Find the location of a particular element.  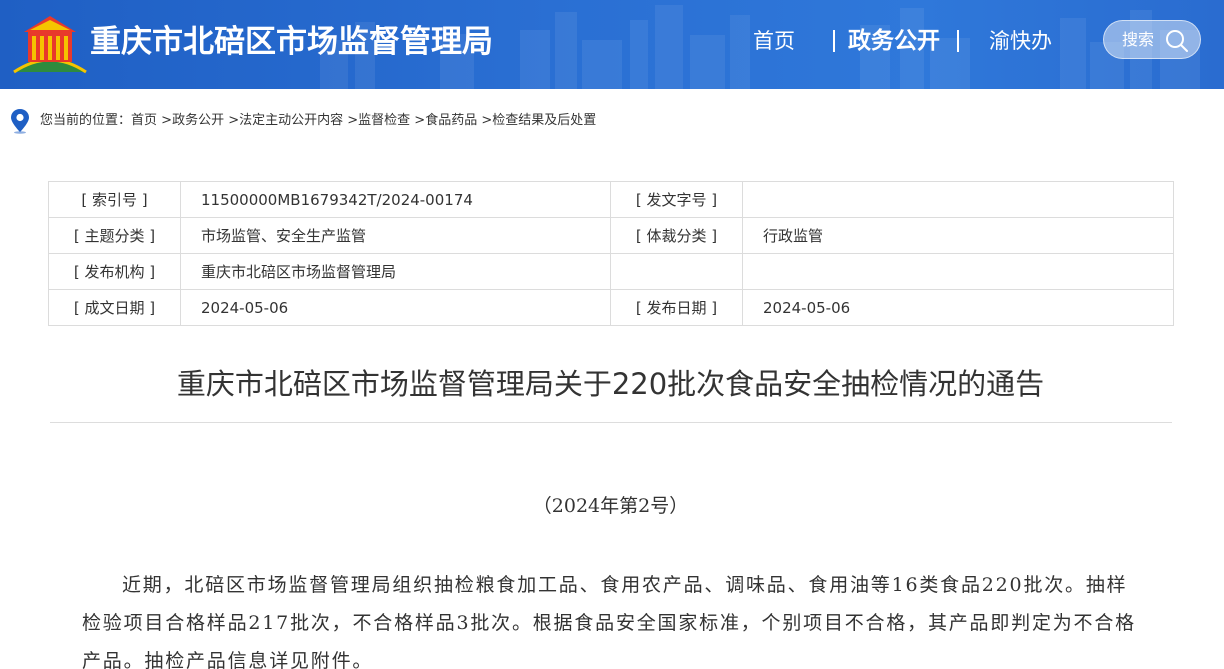

doc-no-label: [ 发文字号 ] is located at coordinates (676, 199).